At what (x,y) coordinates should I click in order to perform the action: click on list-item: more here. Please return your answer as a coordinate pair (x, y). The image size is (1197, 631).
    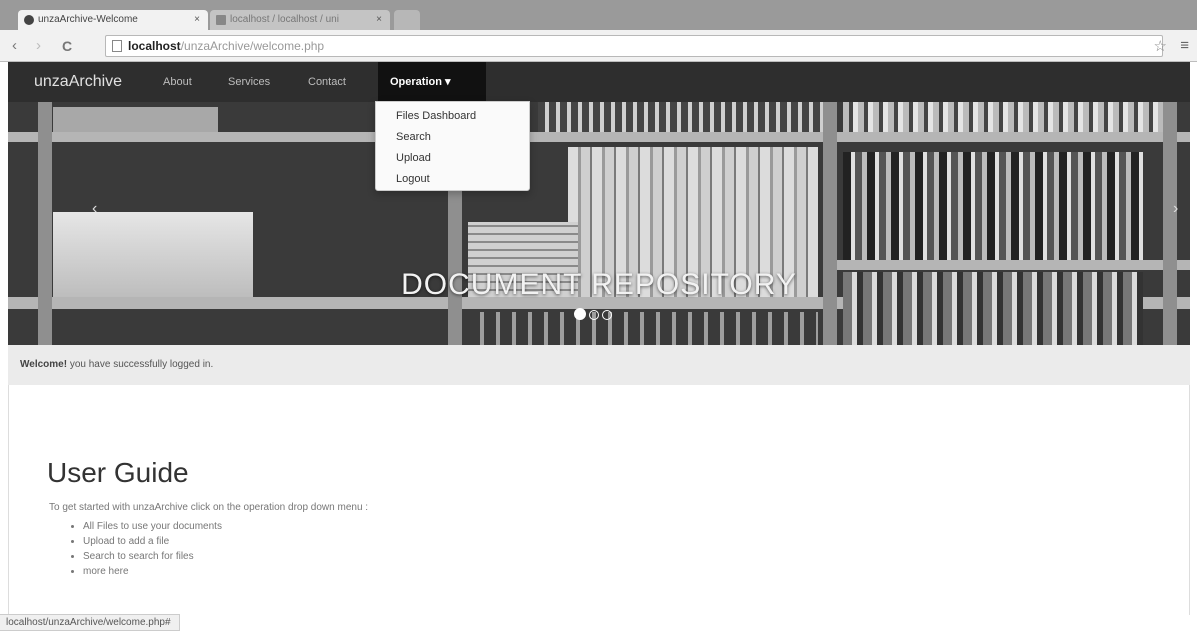
    Looking at the image, I should click on (152, 571).